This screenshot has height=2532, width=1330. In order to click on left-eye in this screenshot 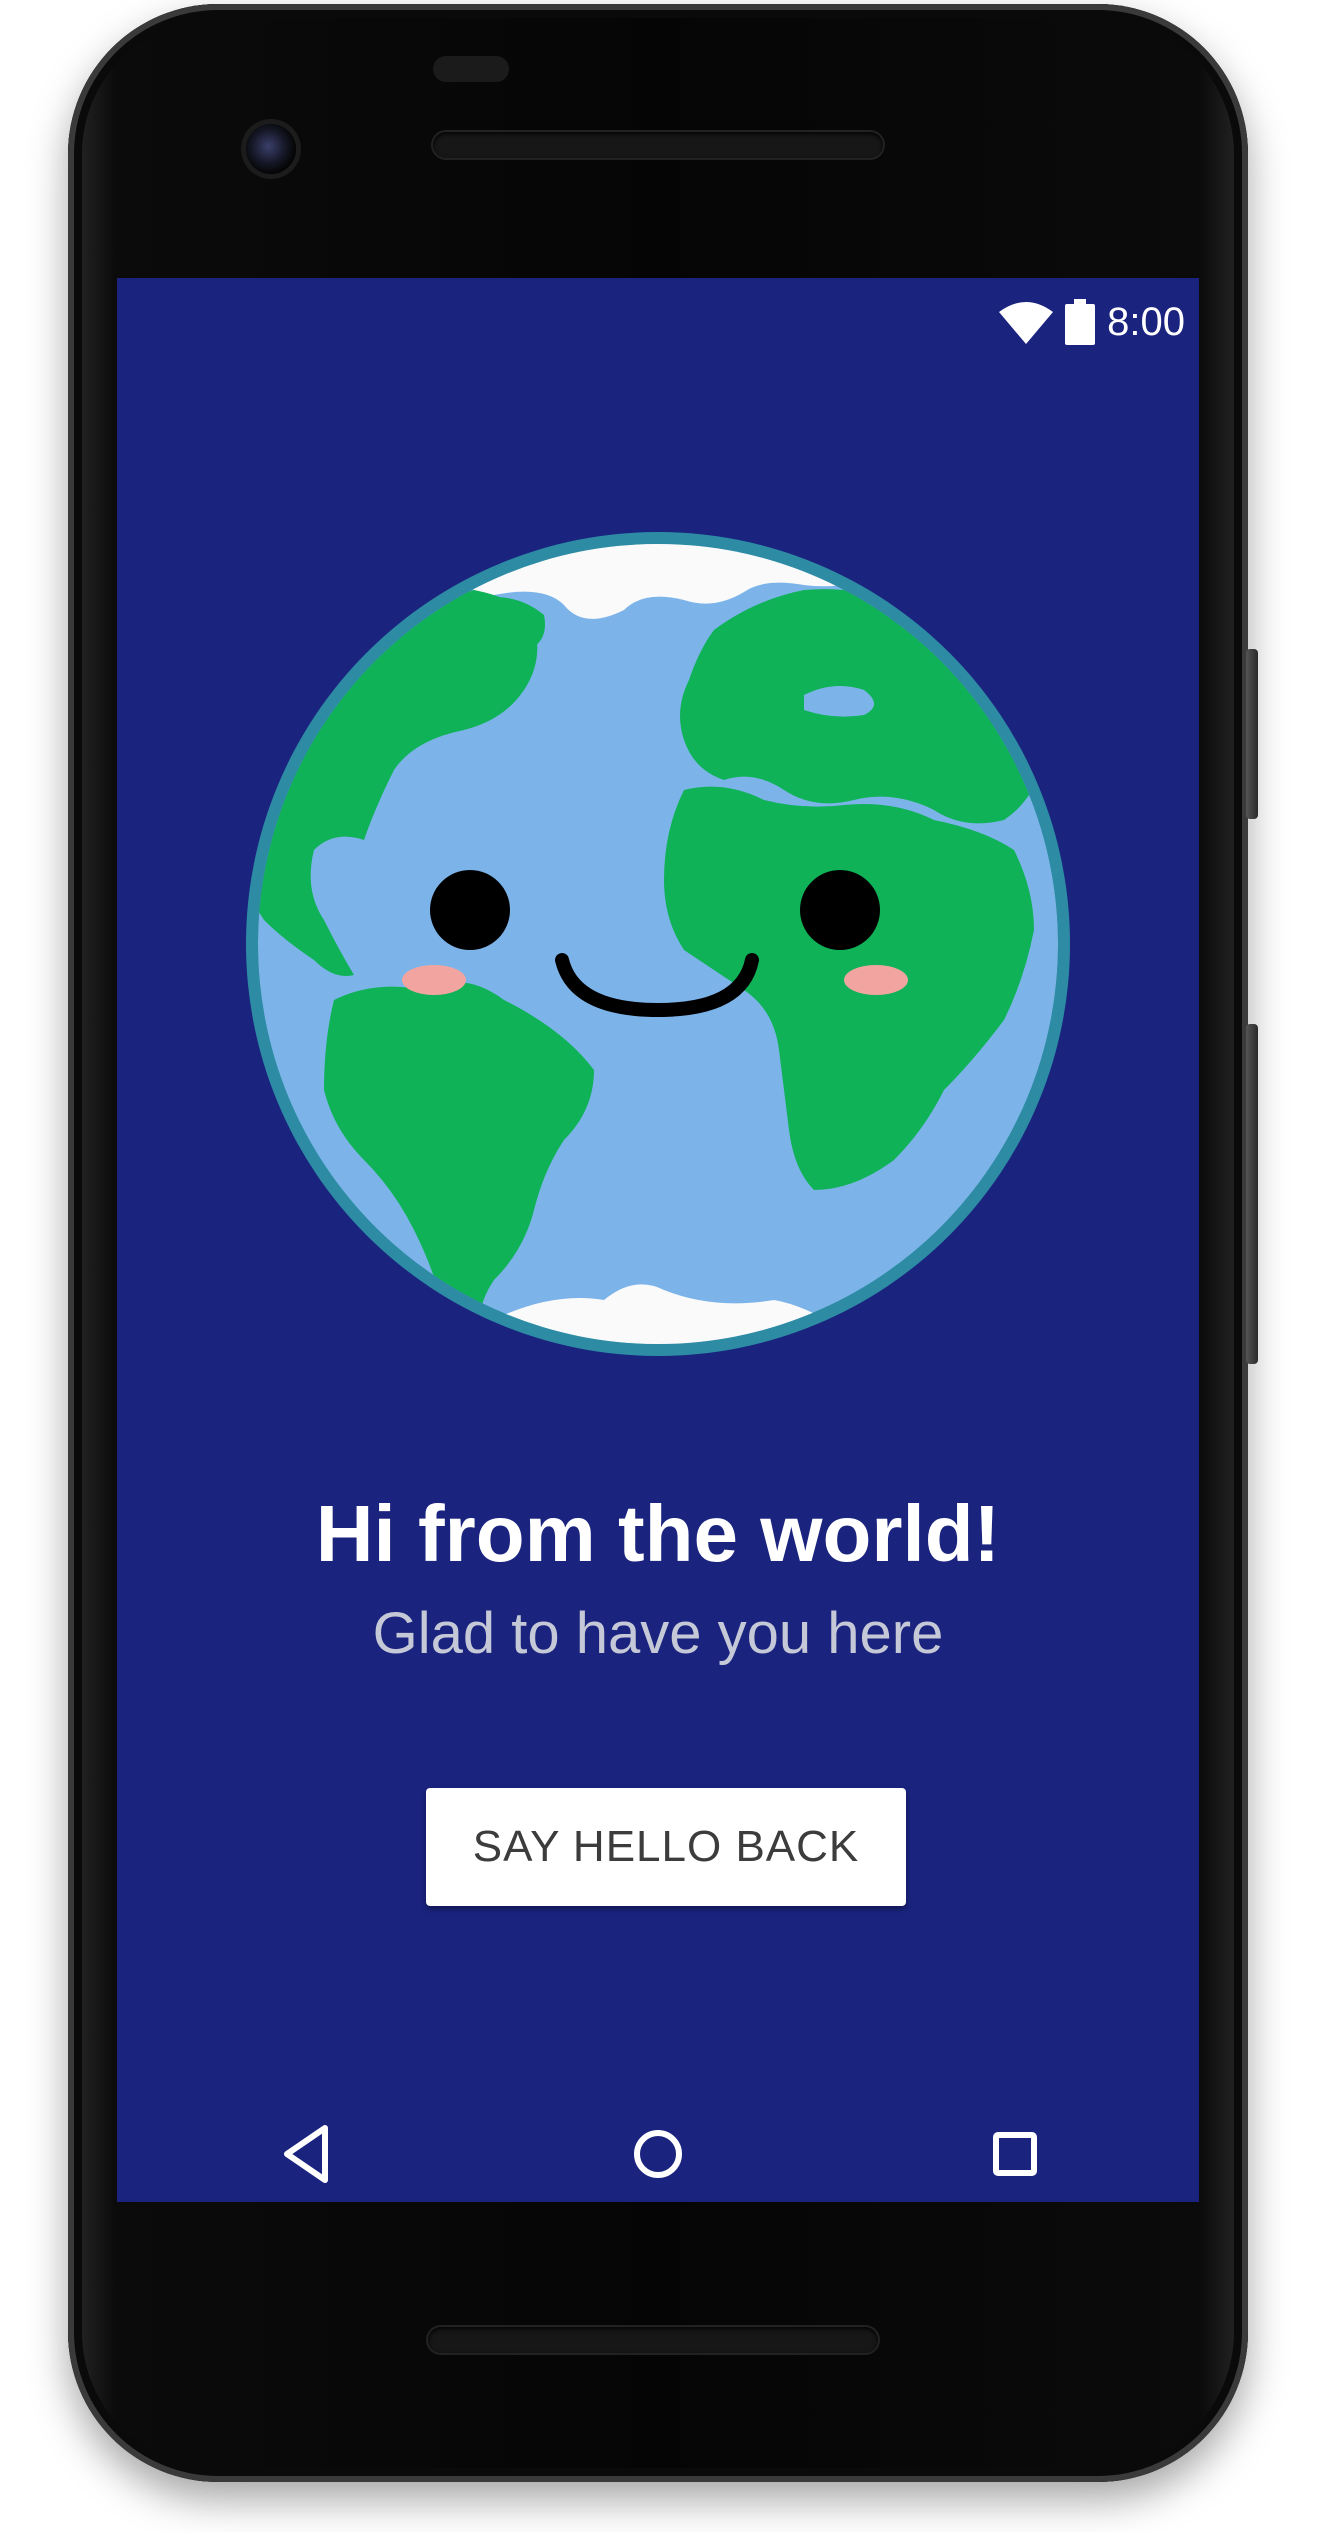, I will do `click(470, 910)`.